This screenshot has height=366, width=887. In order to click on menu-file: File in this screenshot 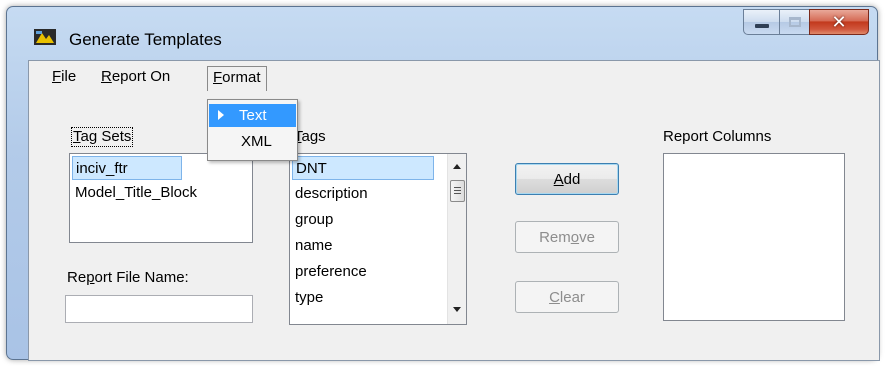, I will do `click(64, 78)`.